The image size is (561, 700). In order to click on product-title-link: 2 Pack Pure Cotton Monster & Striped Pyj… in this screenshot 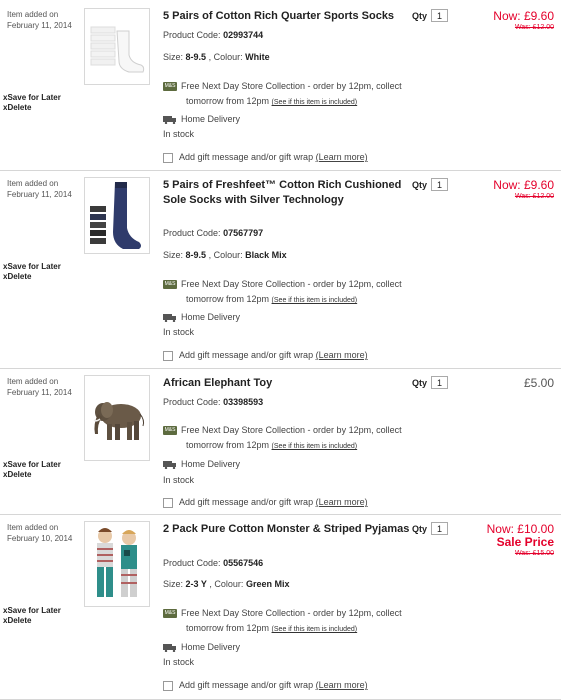, I will do `click(288, 529)`.